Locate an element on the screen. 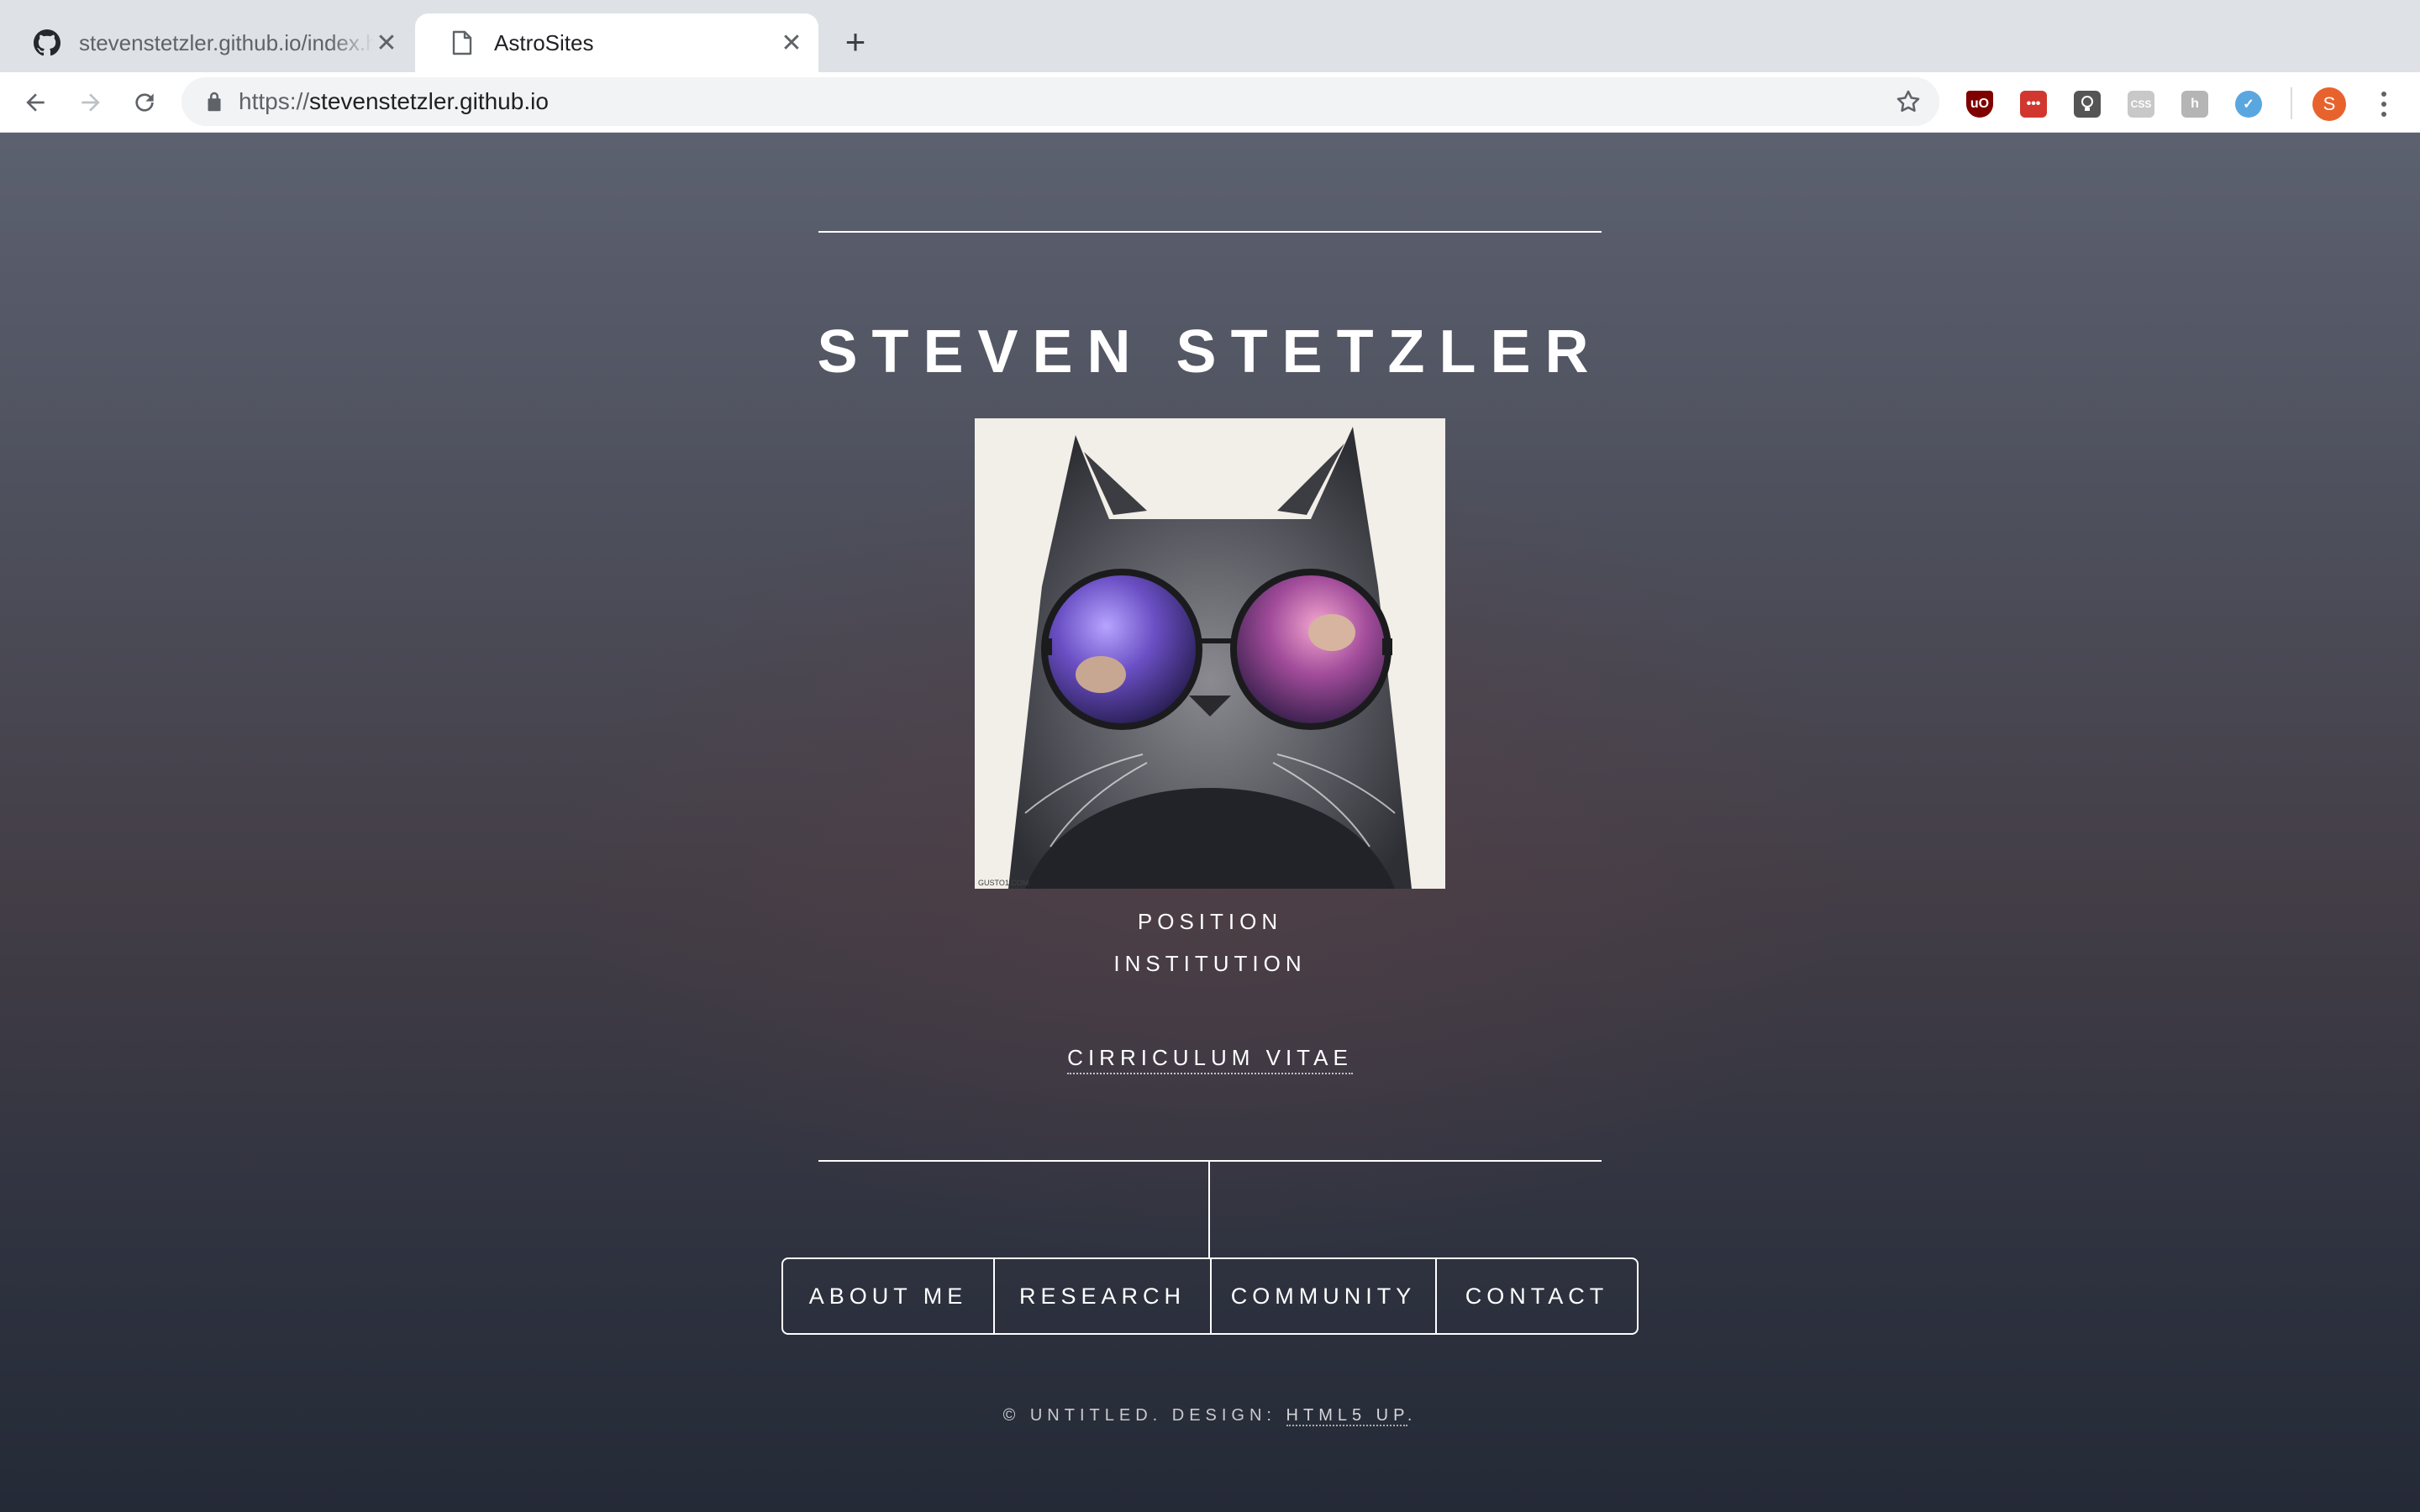  nav-about-me: ABOUT ME is located at coordinates (888, 1296).